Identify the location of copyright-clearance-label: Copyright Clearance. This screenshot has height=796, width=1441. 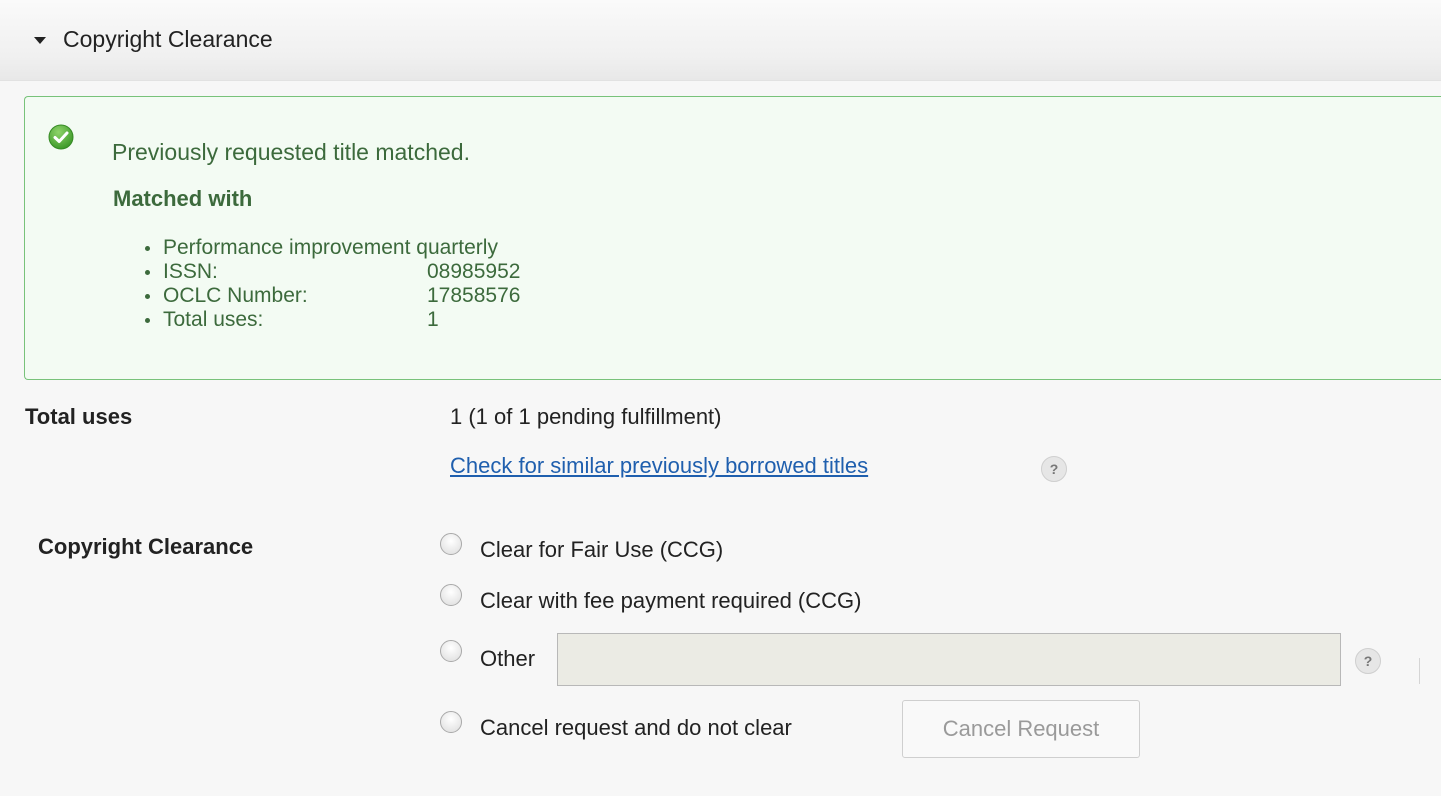
(146, 546).